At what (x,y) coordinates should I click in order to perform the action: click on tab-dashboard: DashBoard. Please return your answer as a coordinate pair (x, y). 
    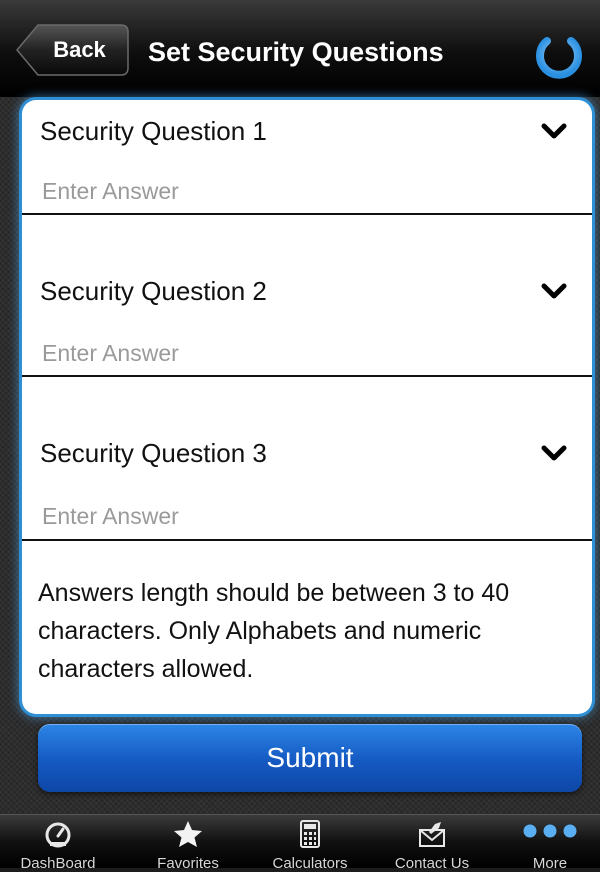
    Looking at the image, I should click on (58, 843).